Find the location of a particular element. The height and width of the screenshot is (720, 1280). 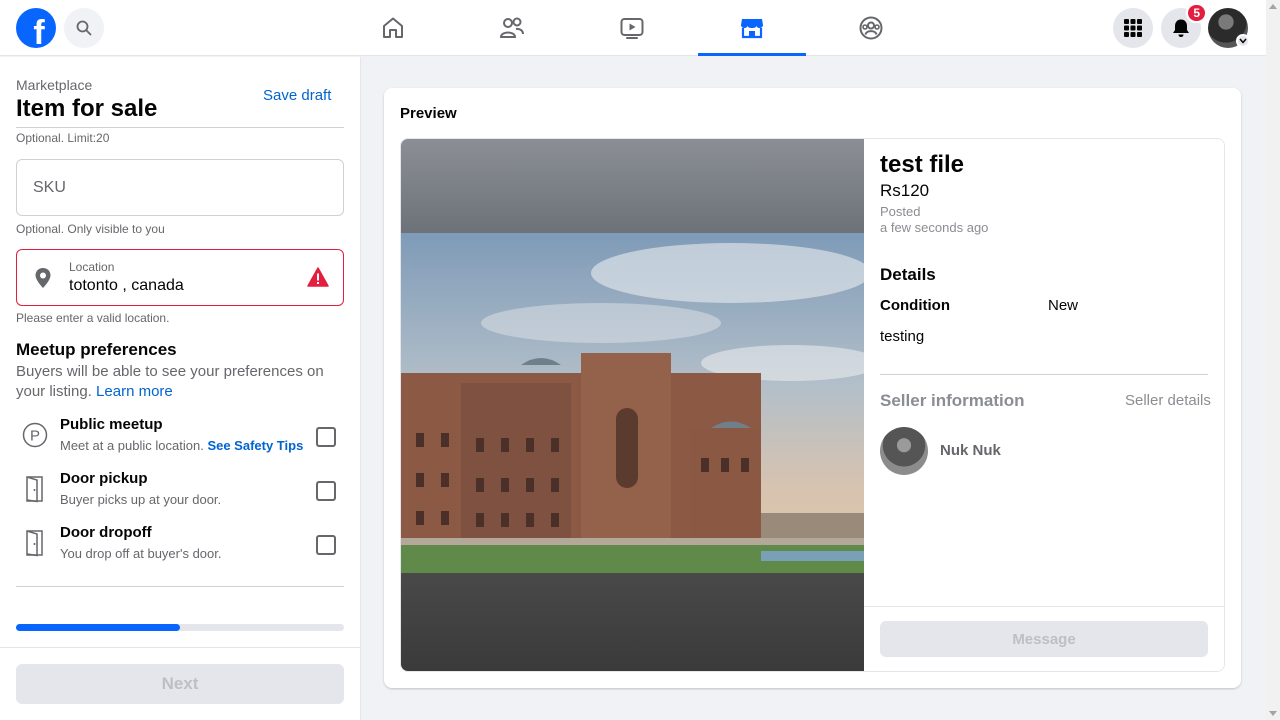

scroll-up-arrow-icon is located at coordinates (1273, 6).